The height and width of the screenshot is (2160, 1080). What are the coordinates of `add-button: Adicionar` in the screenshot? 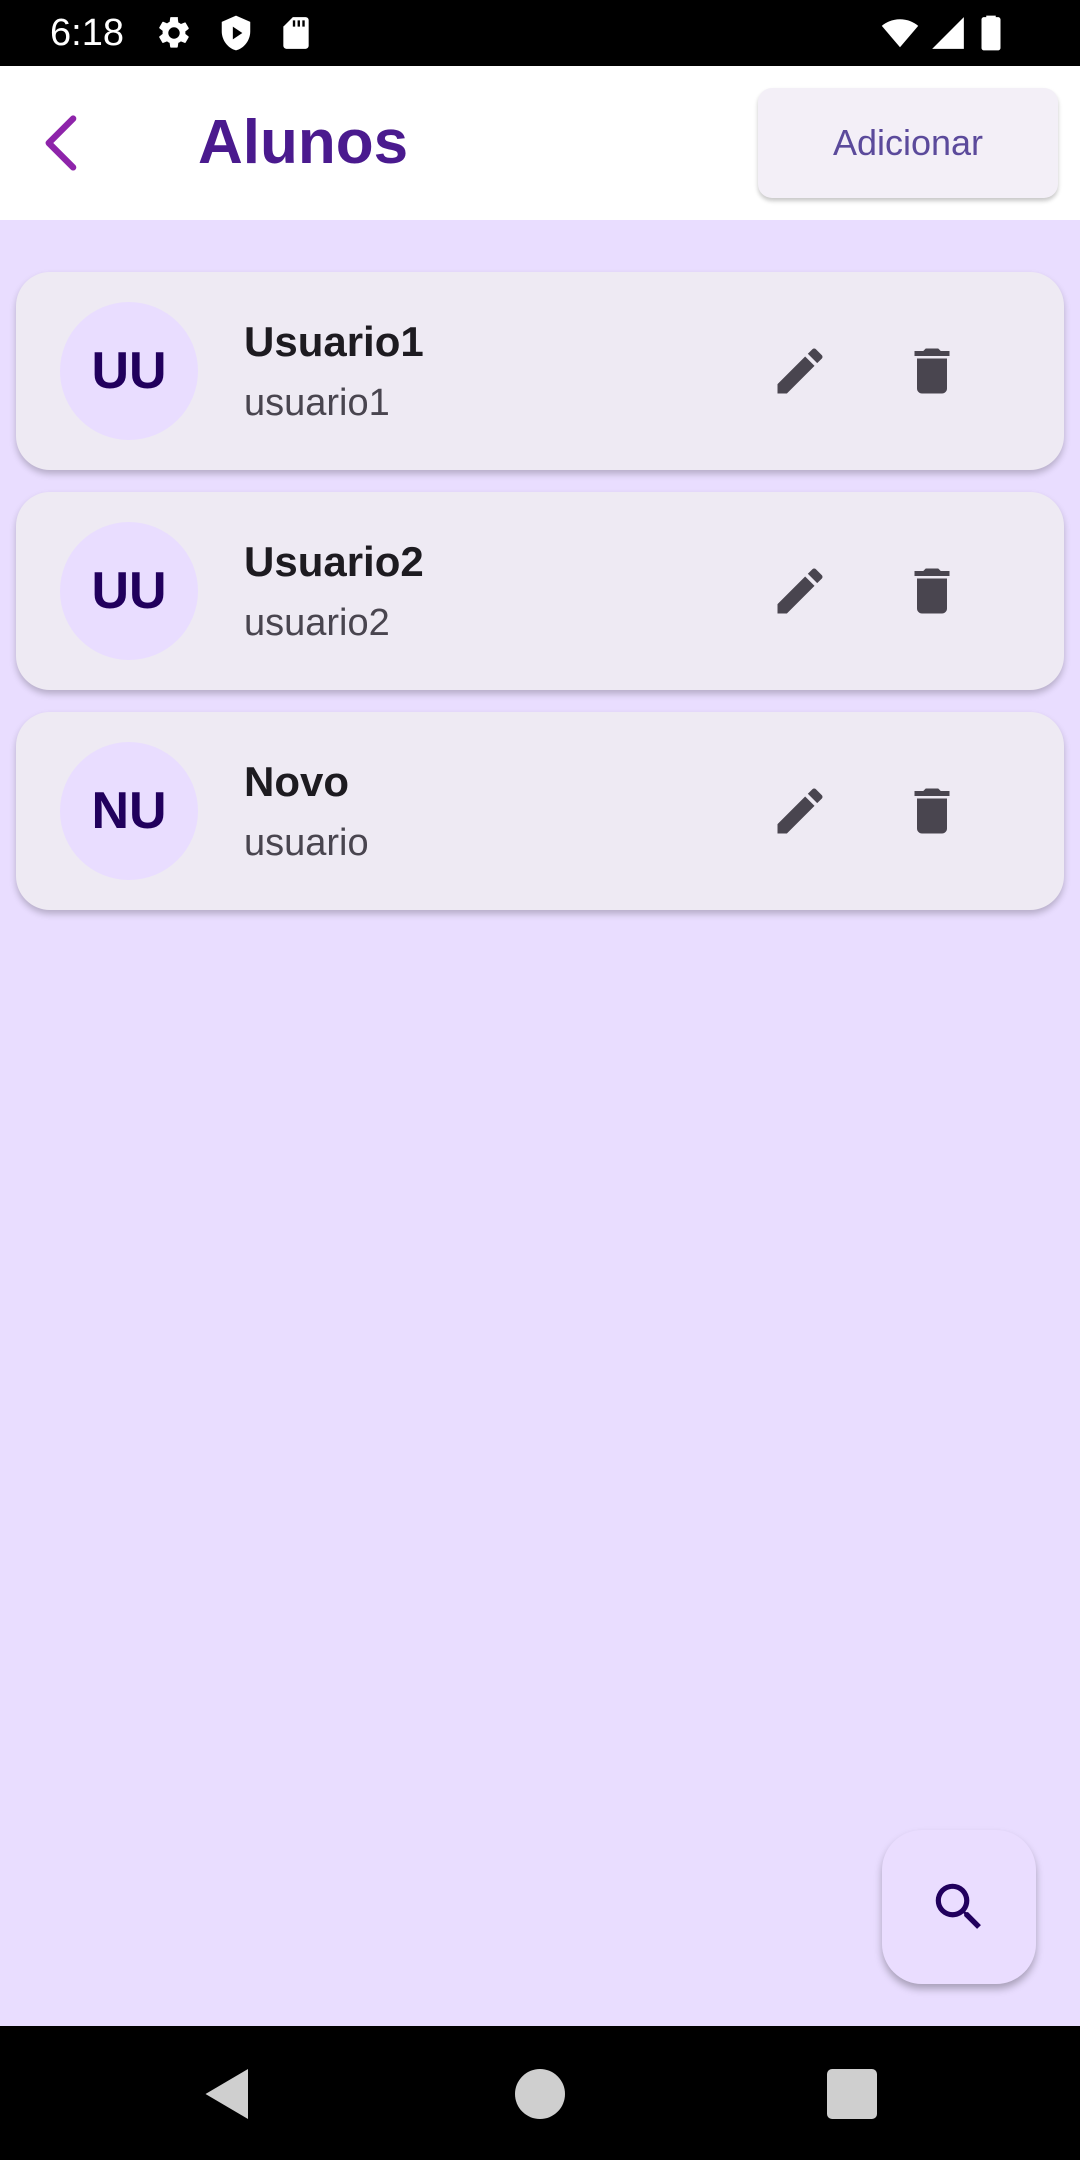 It's located at (908, 143).